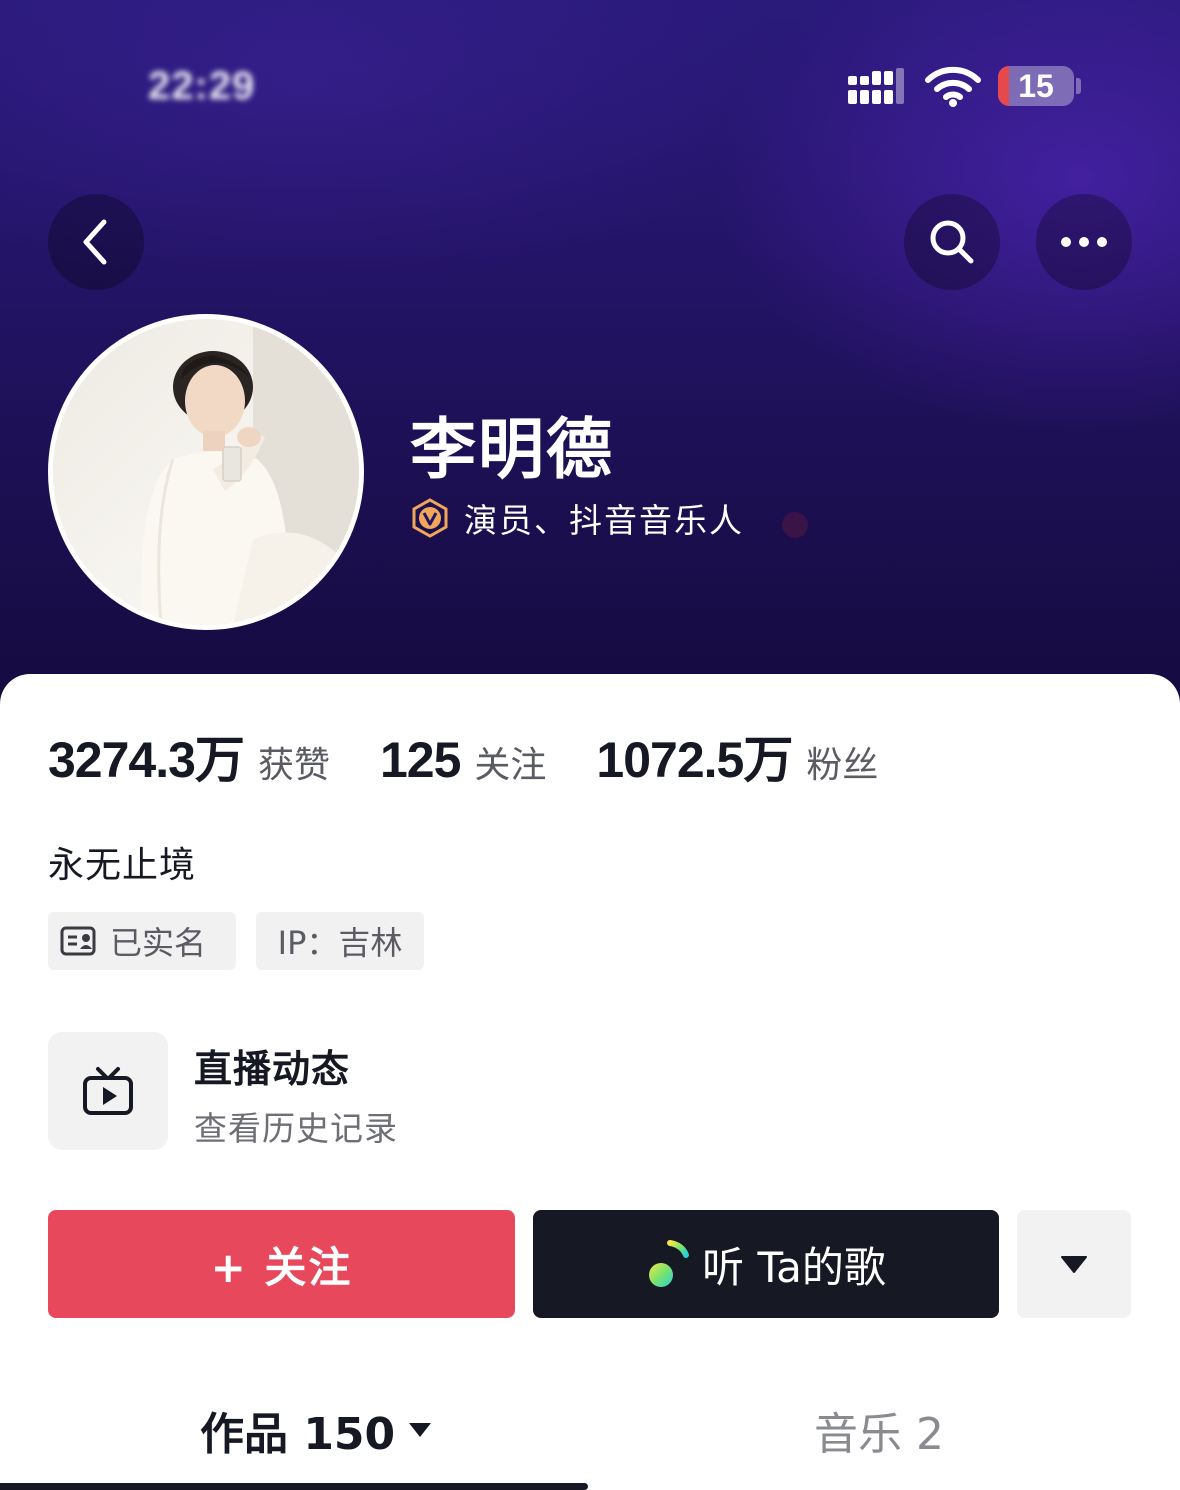 This screenshot has width=1180, height=1490. I want to click on search-icon, so click(952, 242).